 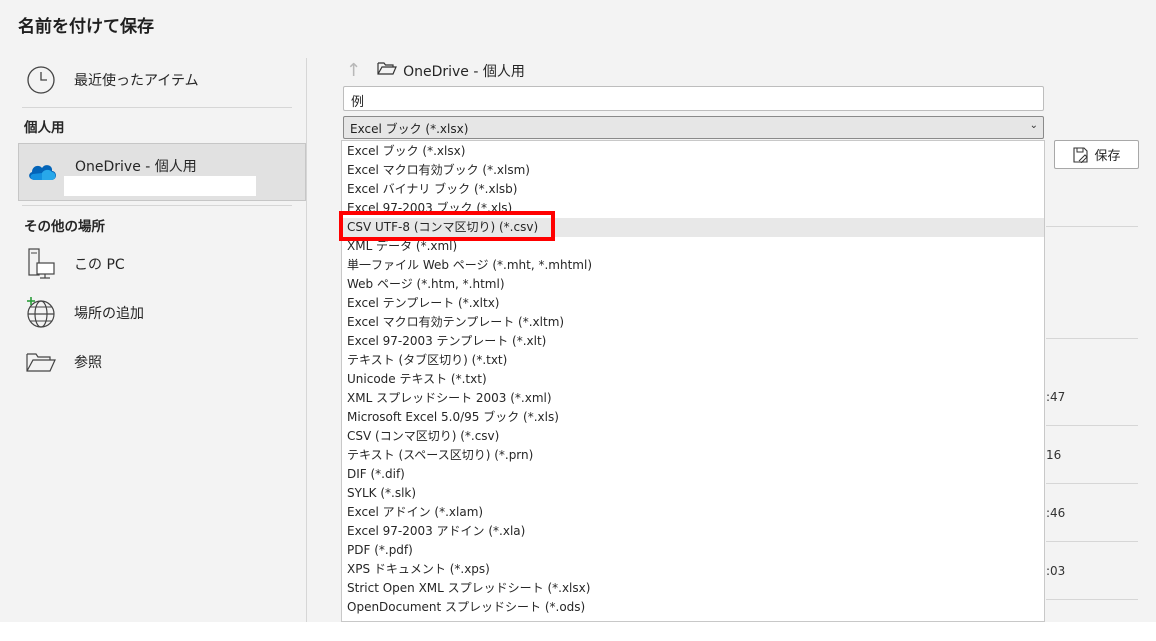 I want to click on page-title: 名前を付けて保存, so click(x=86, y=27).